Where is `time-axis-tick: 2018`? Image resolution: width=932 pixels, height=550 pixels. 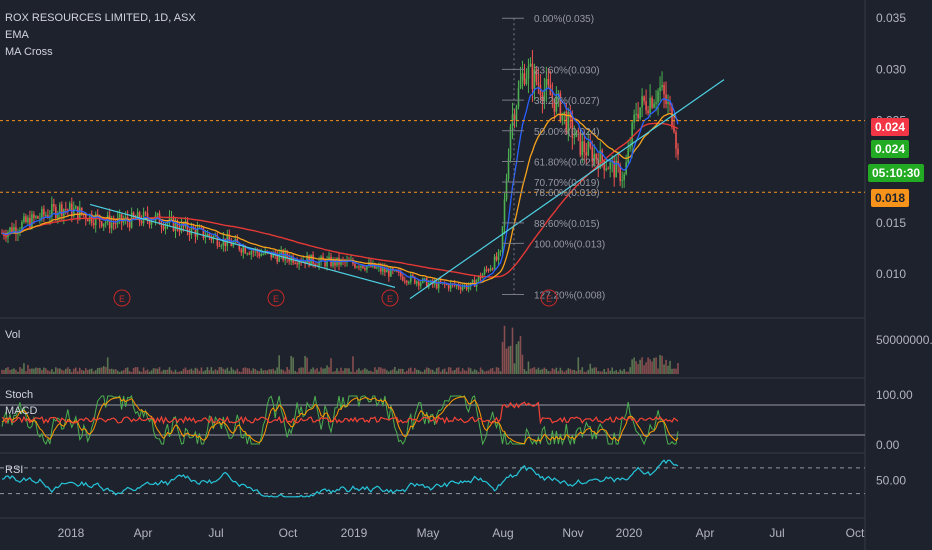 time-axis-tick: 2018 is located at coordinates (71, 533).